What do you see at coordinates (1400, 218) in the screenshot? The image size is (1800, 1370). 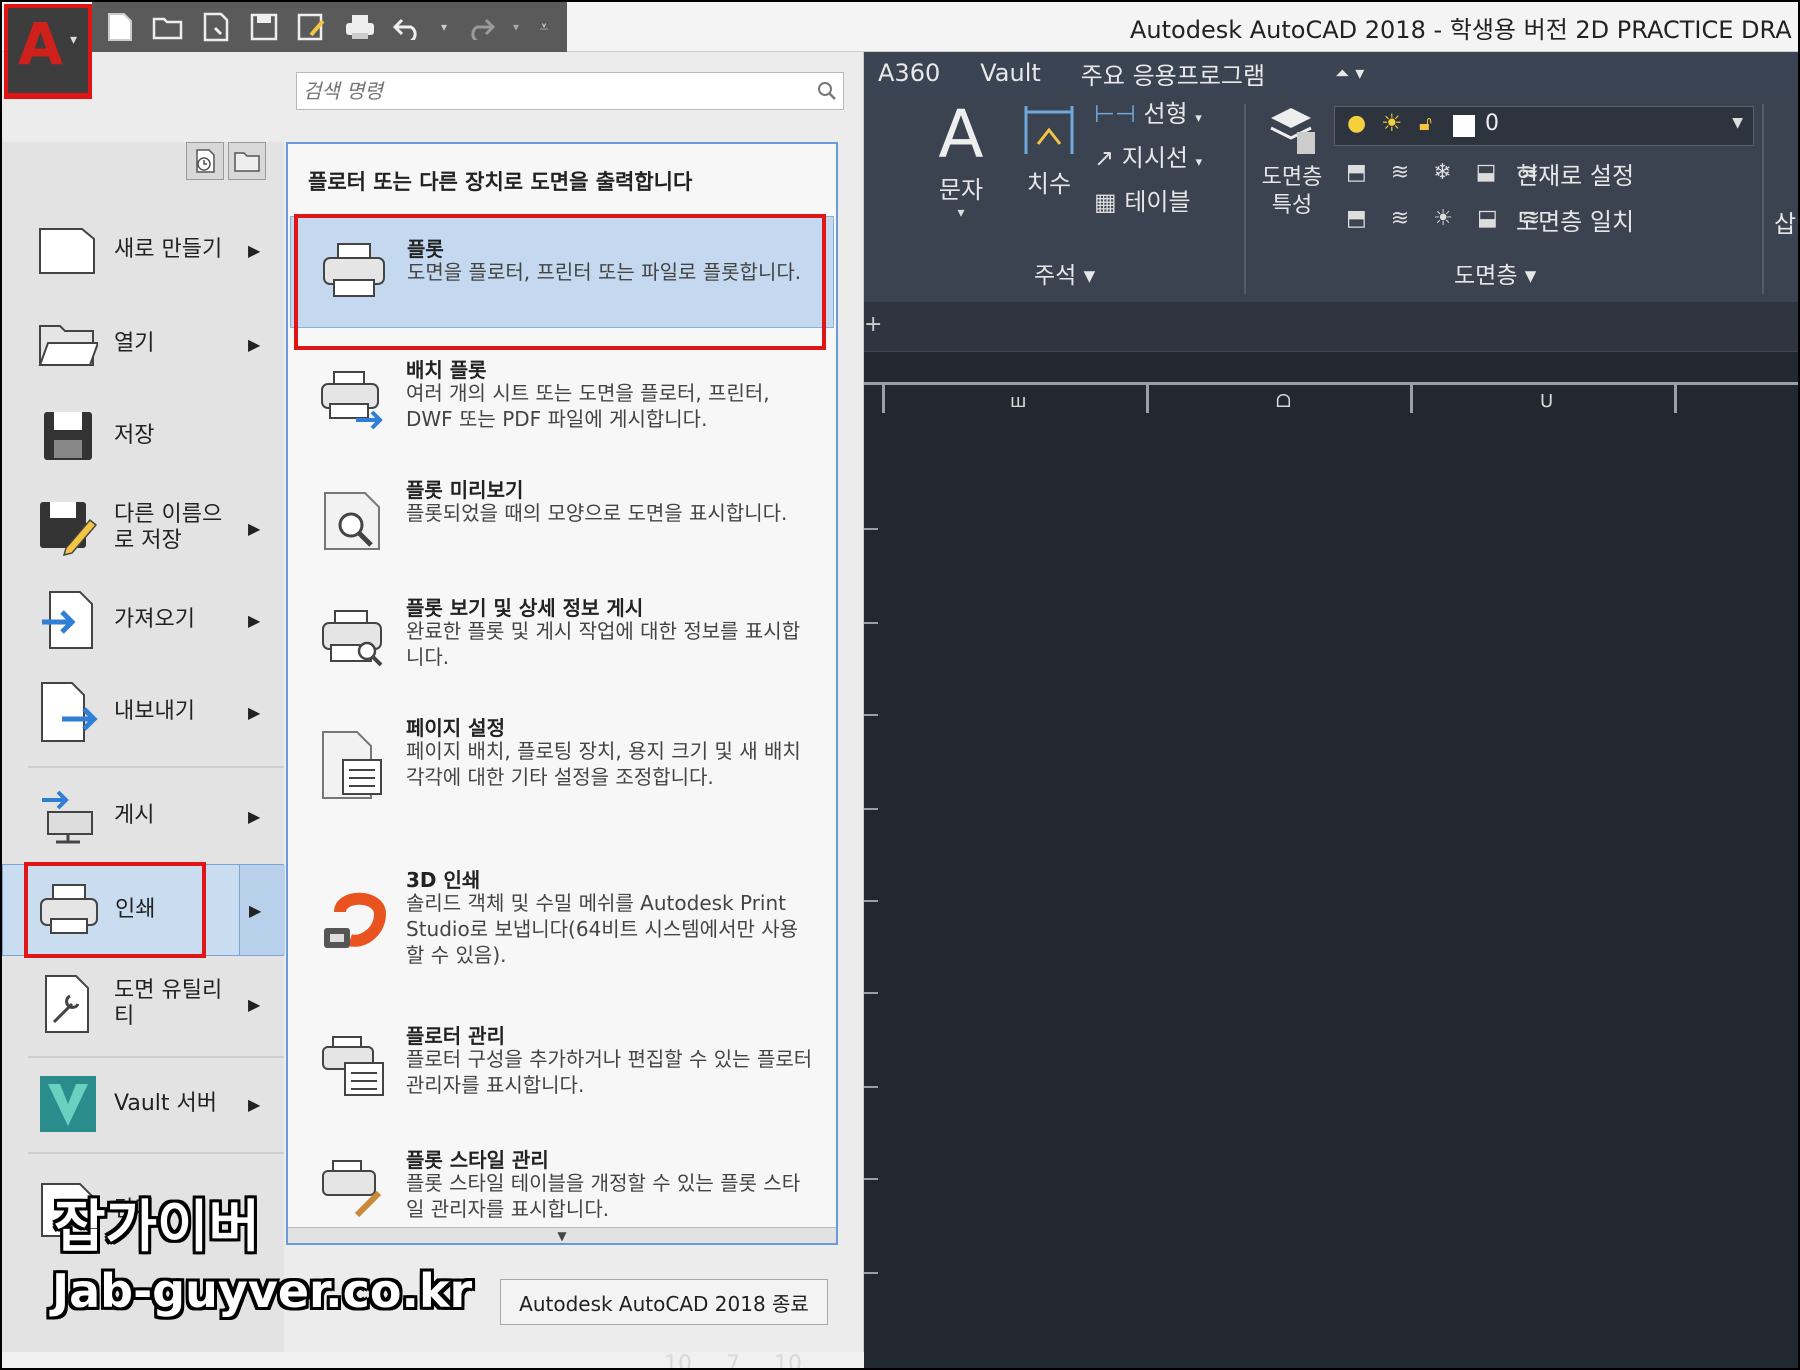 I see `layer-unisolate-icon: ≋` at bounding box center [1400, 218].